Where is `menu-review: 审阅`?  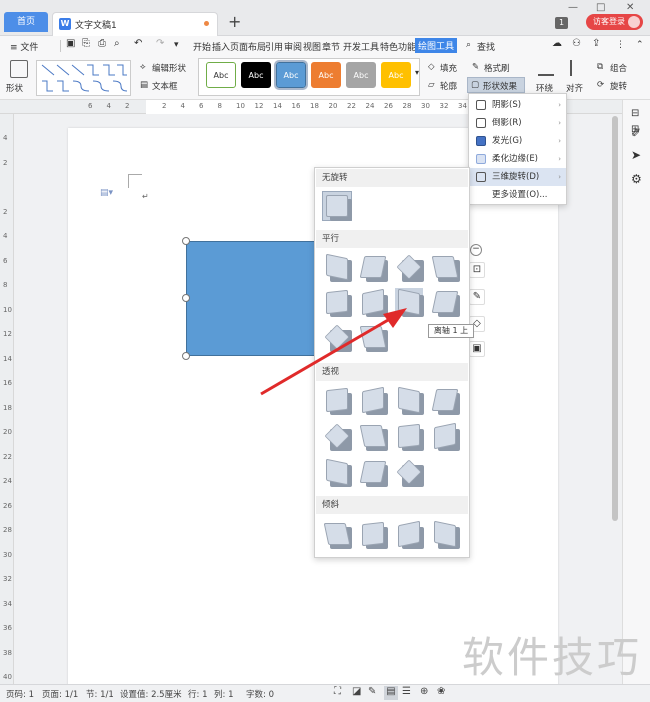 menu-review: 审阅 is located at coordinates (293, 46).